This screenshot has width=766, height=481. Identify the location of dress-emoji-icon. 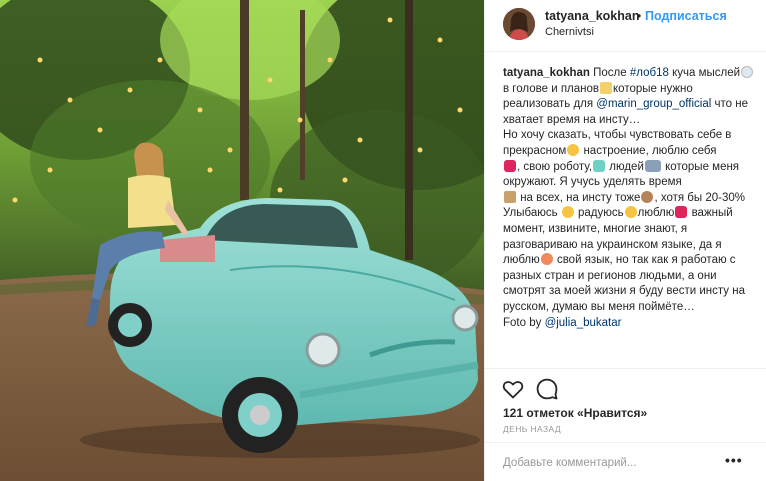
(599, 165).